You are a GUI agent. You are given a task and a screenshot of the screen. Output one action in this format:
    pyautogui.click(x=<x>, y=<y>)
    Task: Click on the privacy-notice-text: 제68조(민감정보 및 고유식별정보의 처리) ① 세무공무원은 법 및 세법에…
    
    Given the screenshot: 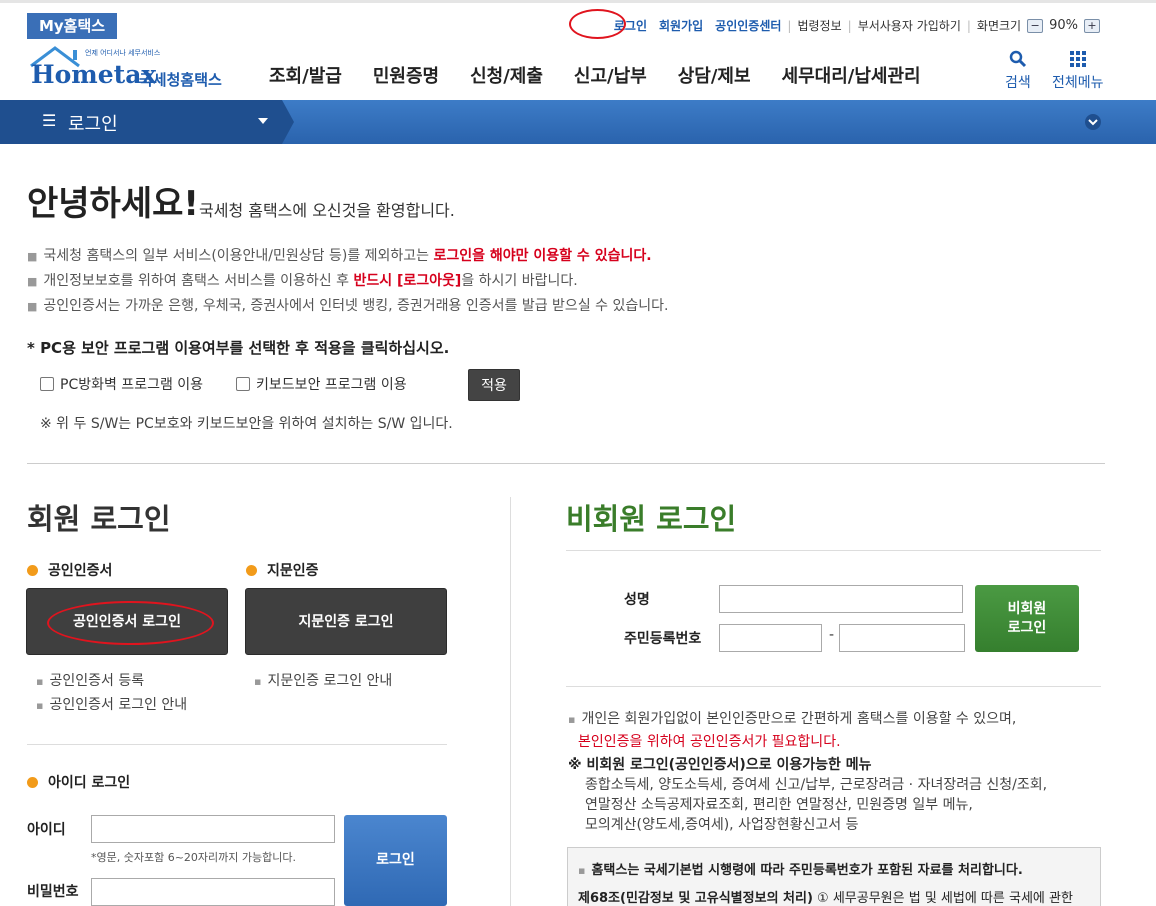 What is the action you would take?
    pyautogui.click(x=825, y=898)
    